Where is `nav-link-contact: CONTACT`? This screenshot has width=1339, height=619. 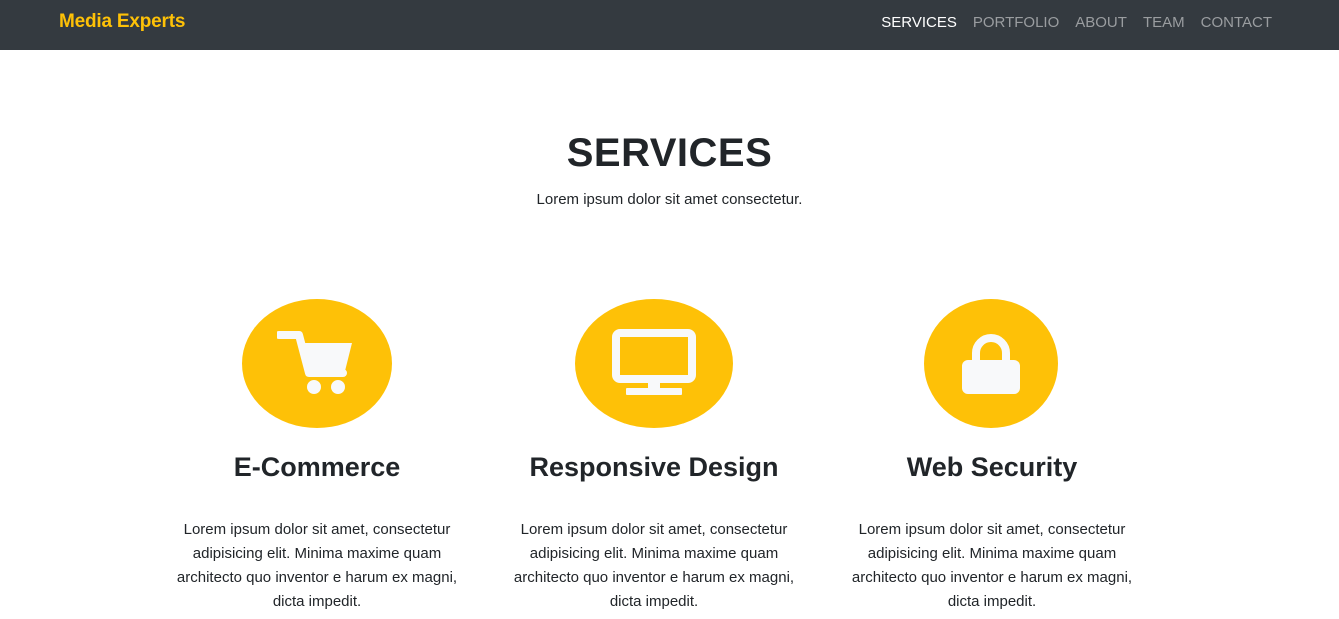 nav-link-contact: CONTACT is located at coordinates (1236, 22).